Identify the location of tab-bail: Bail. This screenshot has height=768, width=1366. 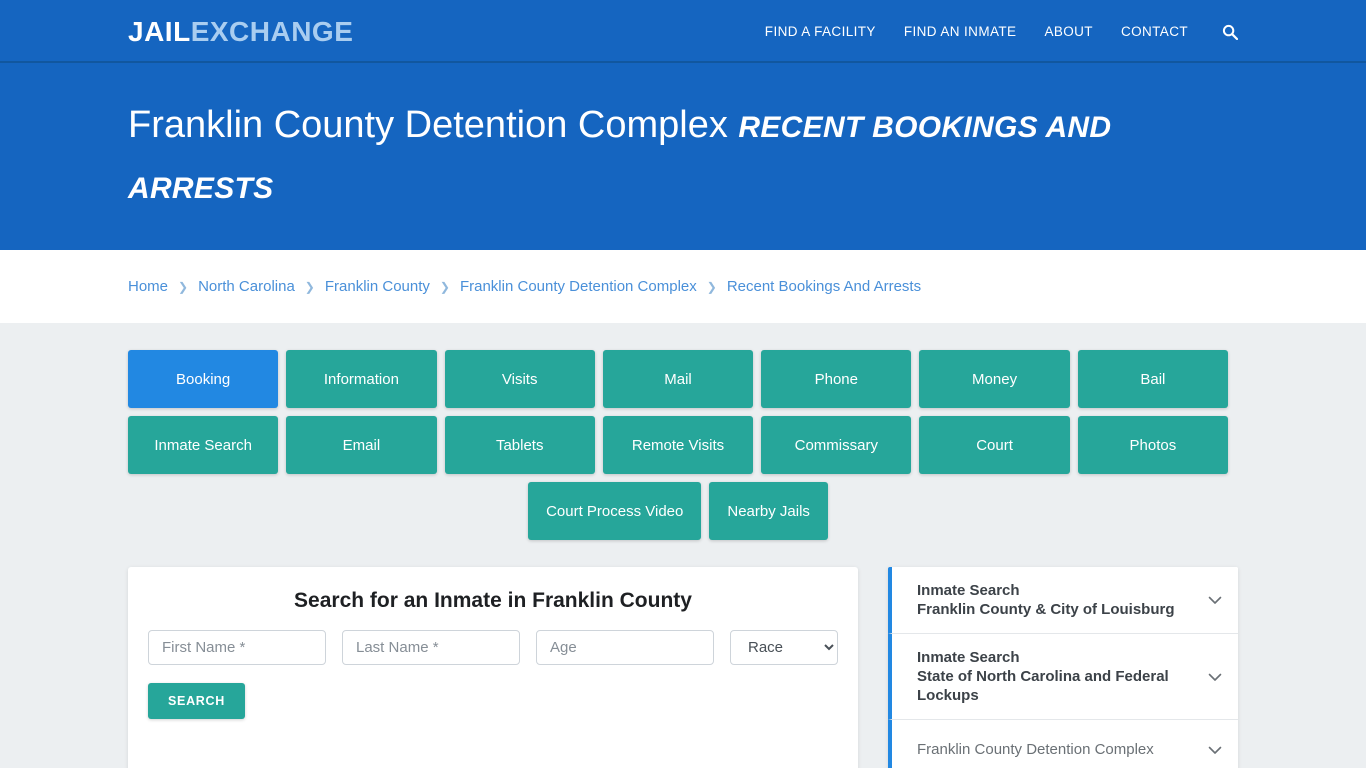
(1152, 379).